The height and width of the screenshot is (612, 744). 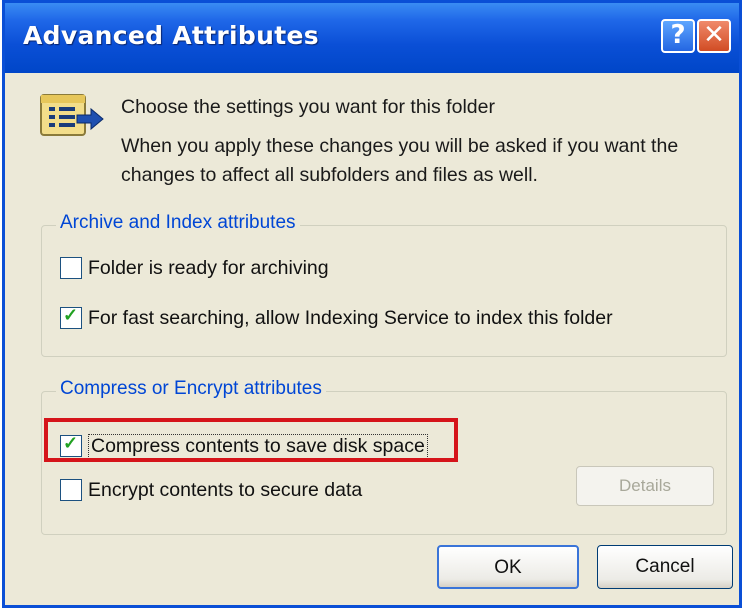 What do you see at coordinates (251, 440) in the screenshot?
I see `highlight-box` at bounding box center [251, 440].